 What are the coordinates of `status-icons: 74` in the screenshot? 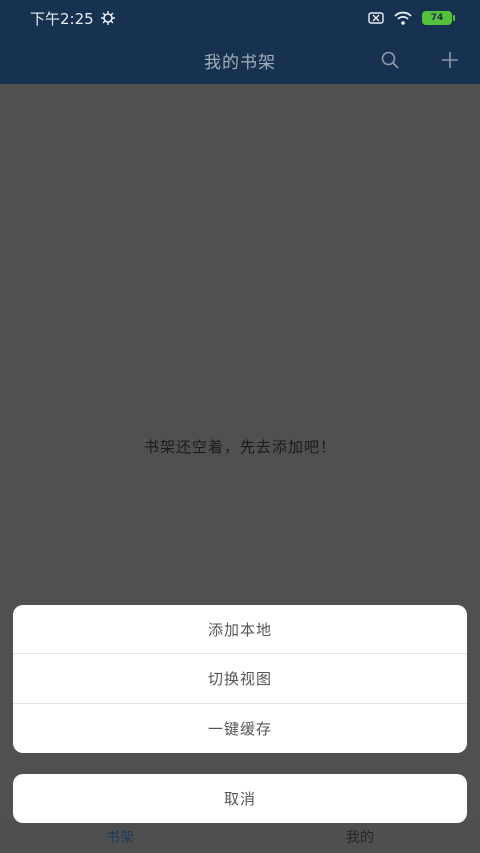 It's located at (411, 18).